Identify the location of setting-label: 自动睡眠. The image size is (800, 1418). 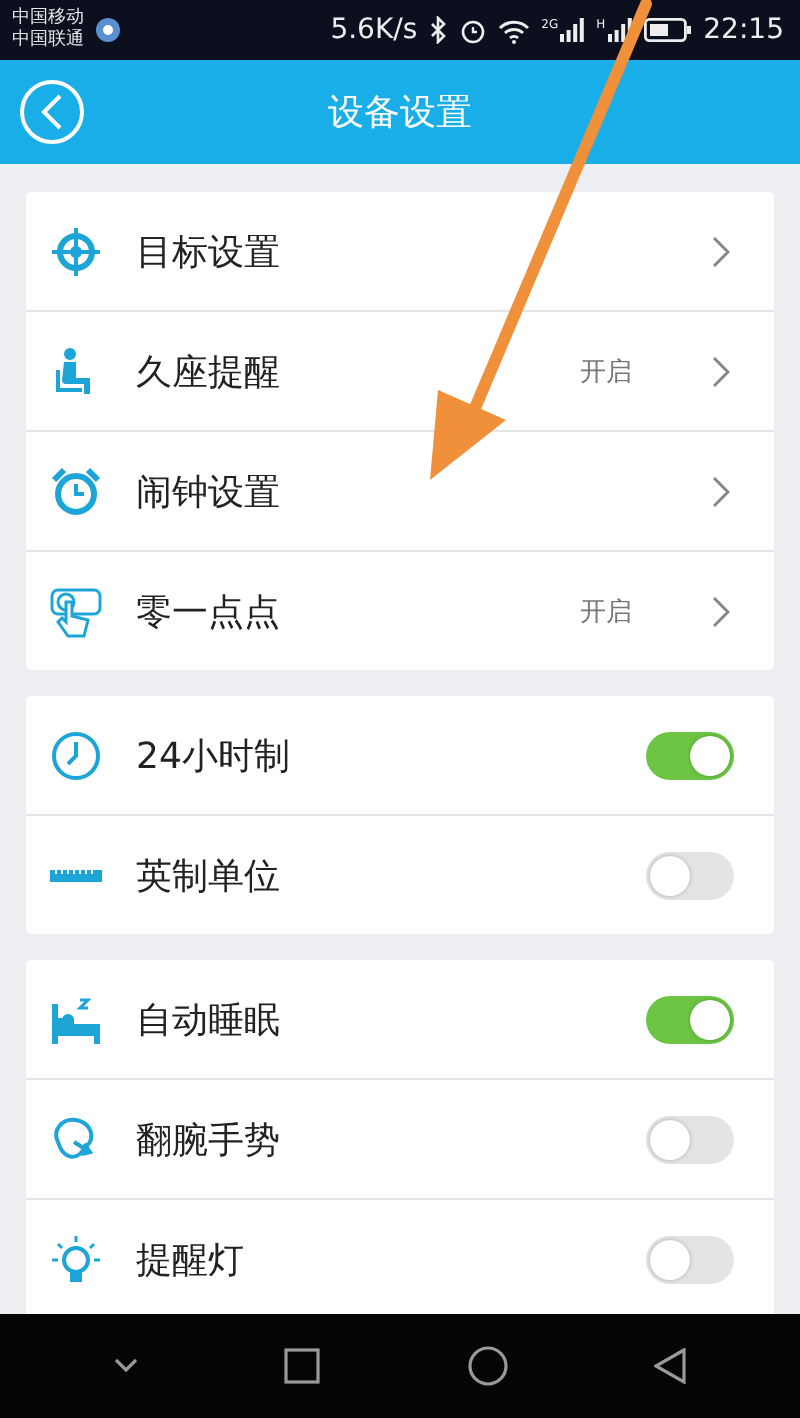
(209, 1020).